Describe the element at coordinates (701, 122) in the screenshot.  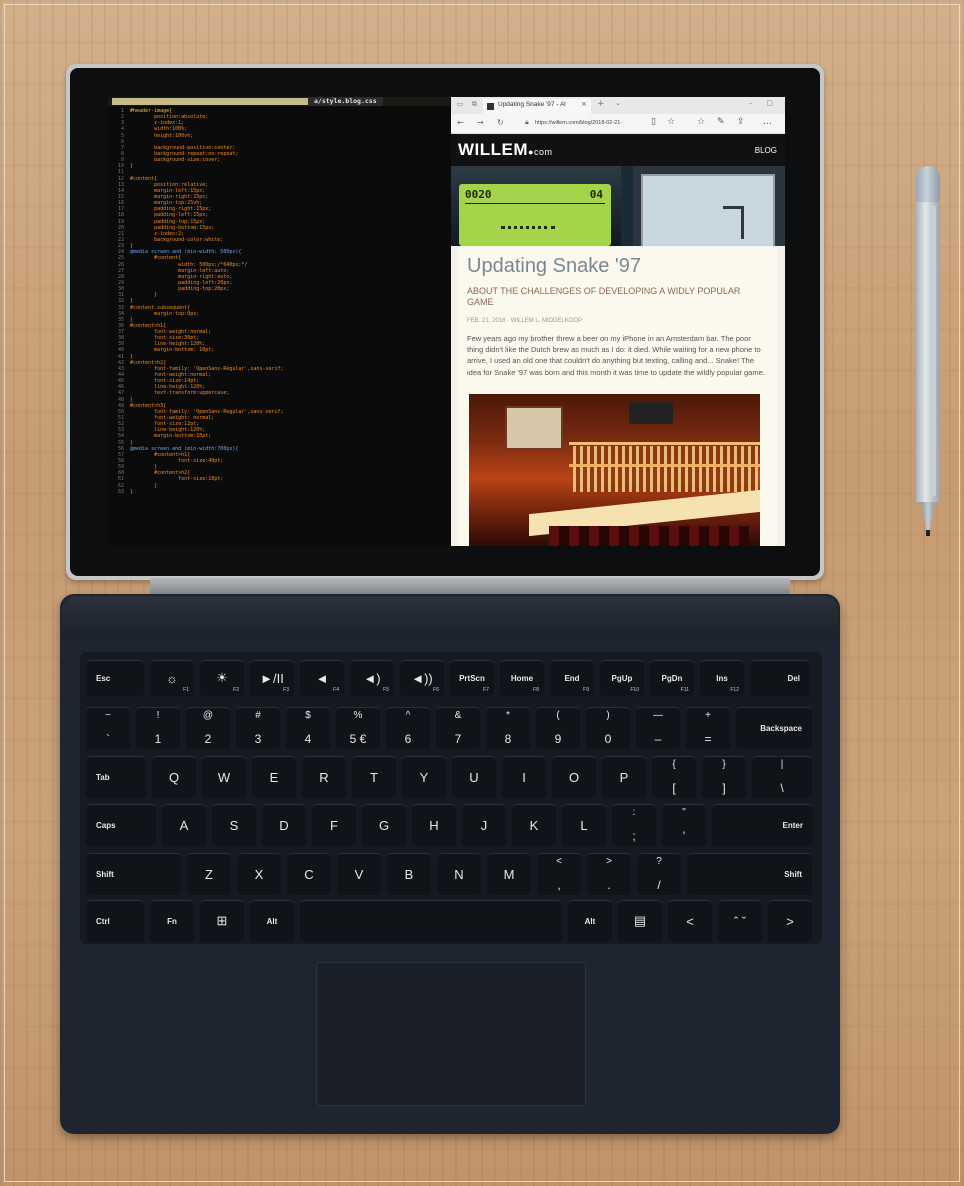
I see `favorites-hub-icon: ☆` at that location.